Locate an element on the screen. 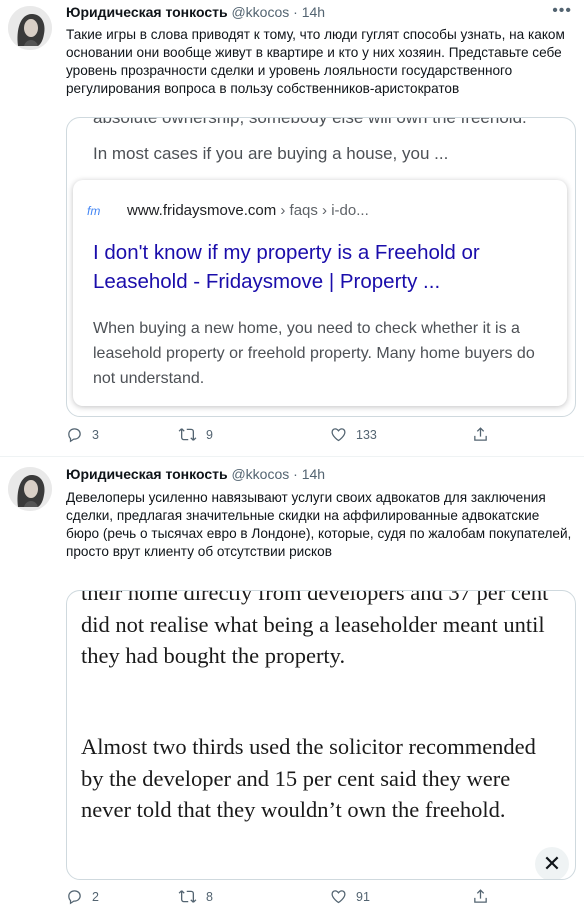 This screenshot has width=584, height=910. site-domain: www.fridaysmove.com is located at coordinates (202, 210).